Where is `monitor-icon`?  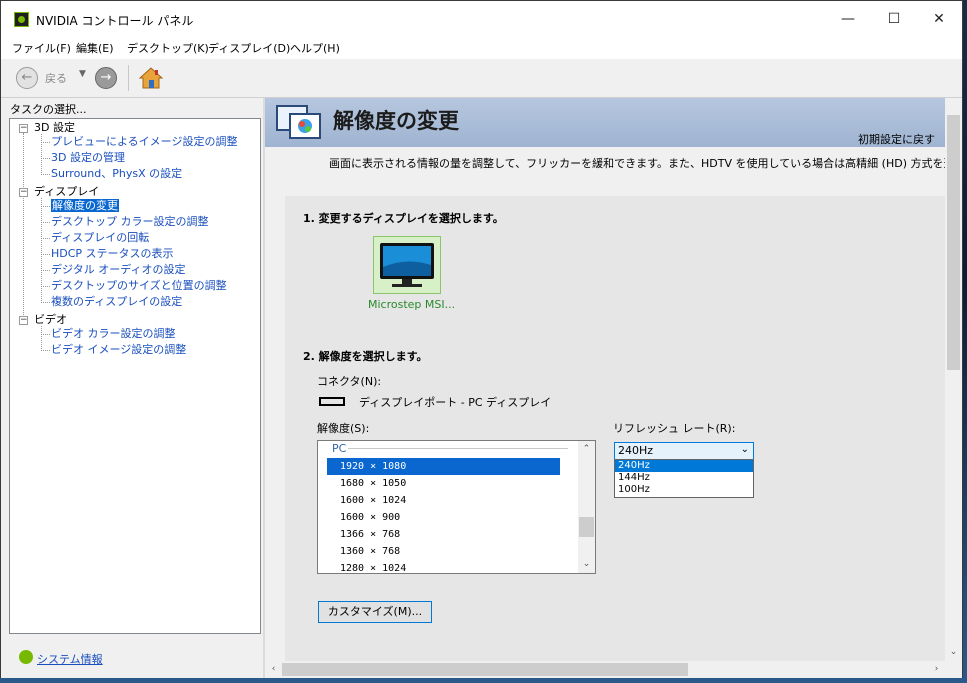 monitor-icon is located at coordinates (407, 265).